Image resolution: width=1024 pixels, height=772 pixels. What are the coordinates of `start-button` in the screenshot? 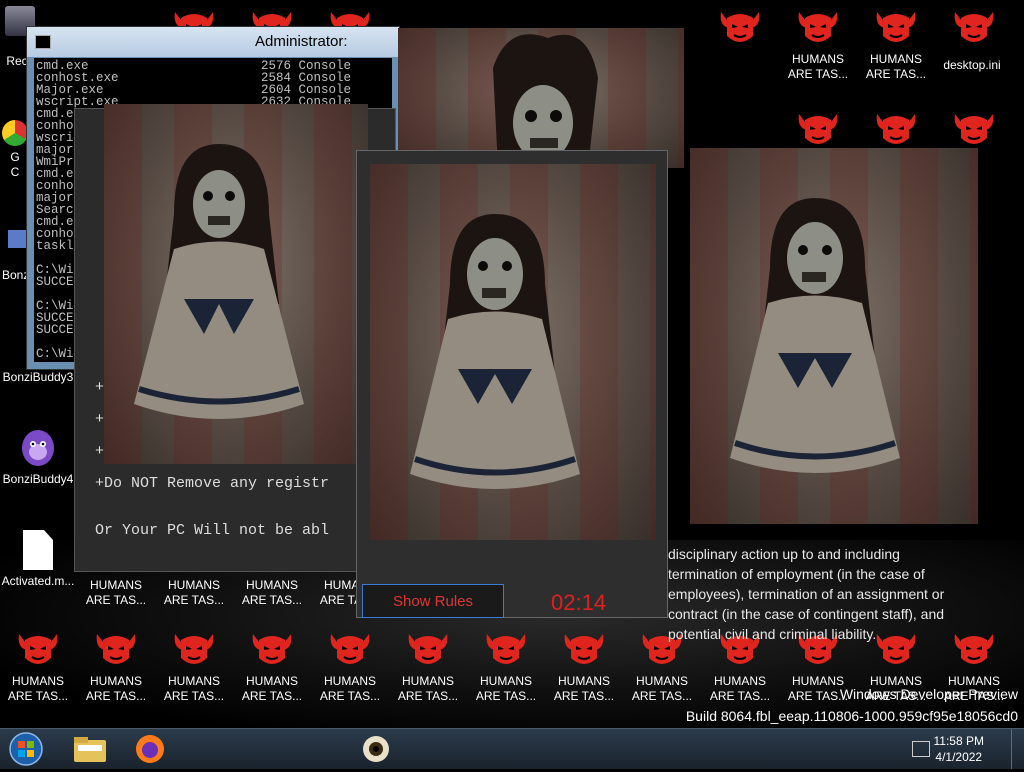 It's located at (26, 749).